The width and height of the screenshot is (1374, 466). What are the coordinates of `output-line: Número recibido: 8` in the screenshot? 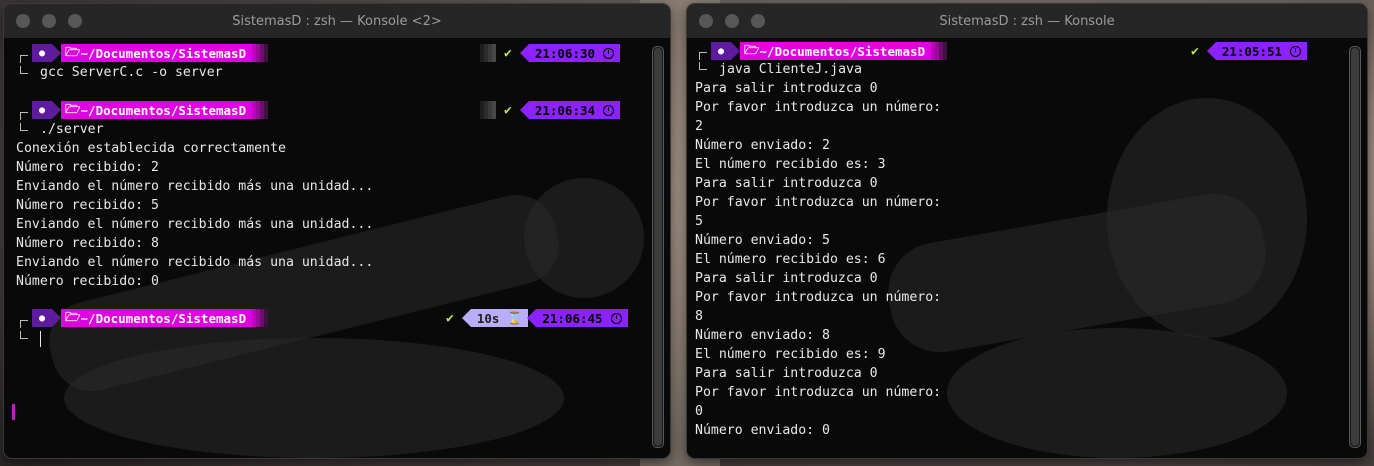 It's located at (87, 243).